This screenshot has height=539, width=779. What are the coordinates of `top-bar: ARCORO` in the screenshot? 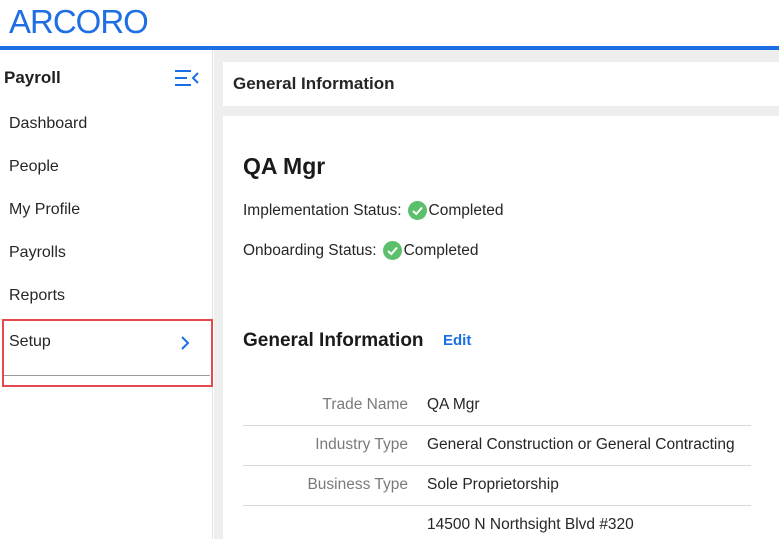 It's located at (389, 23).